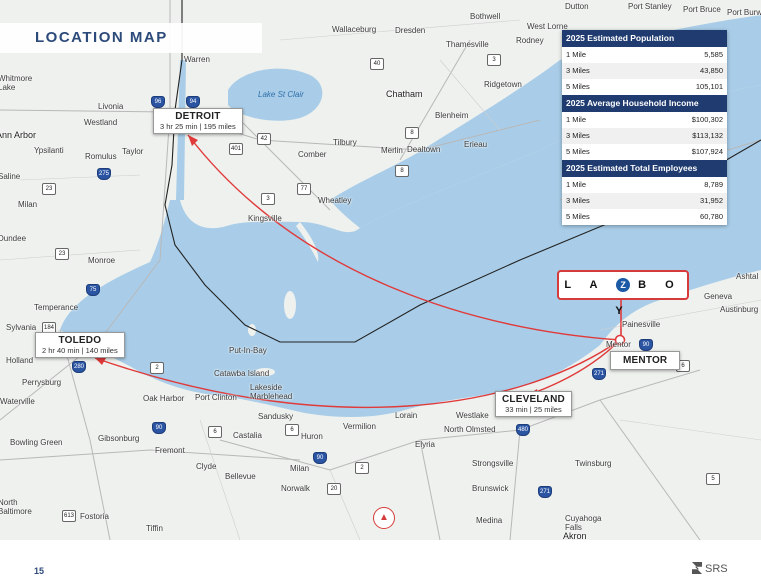  What do you see at coordinates (281, 94) in the screenshot?
I see `lake-st-clair-label: Lake St Clair` at bounding box center [281, 94].